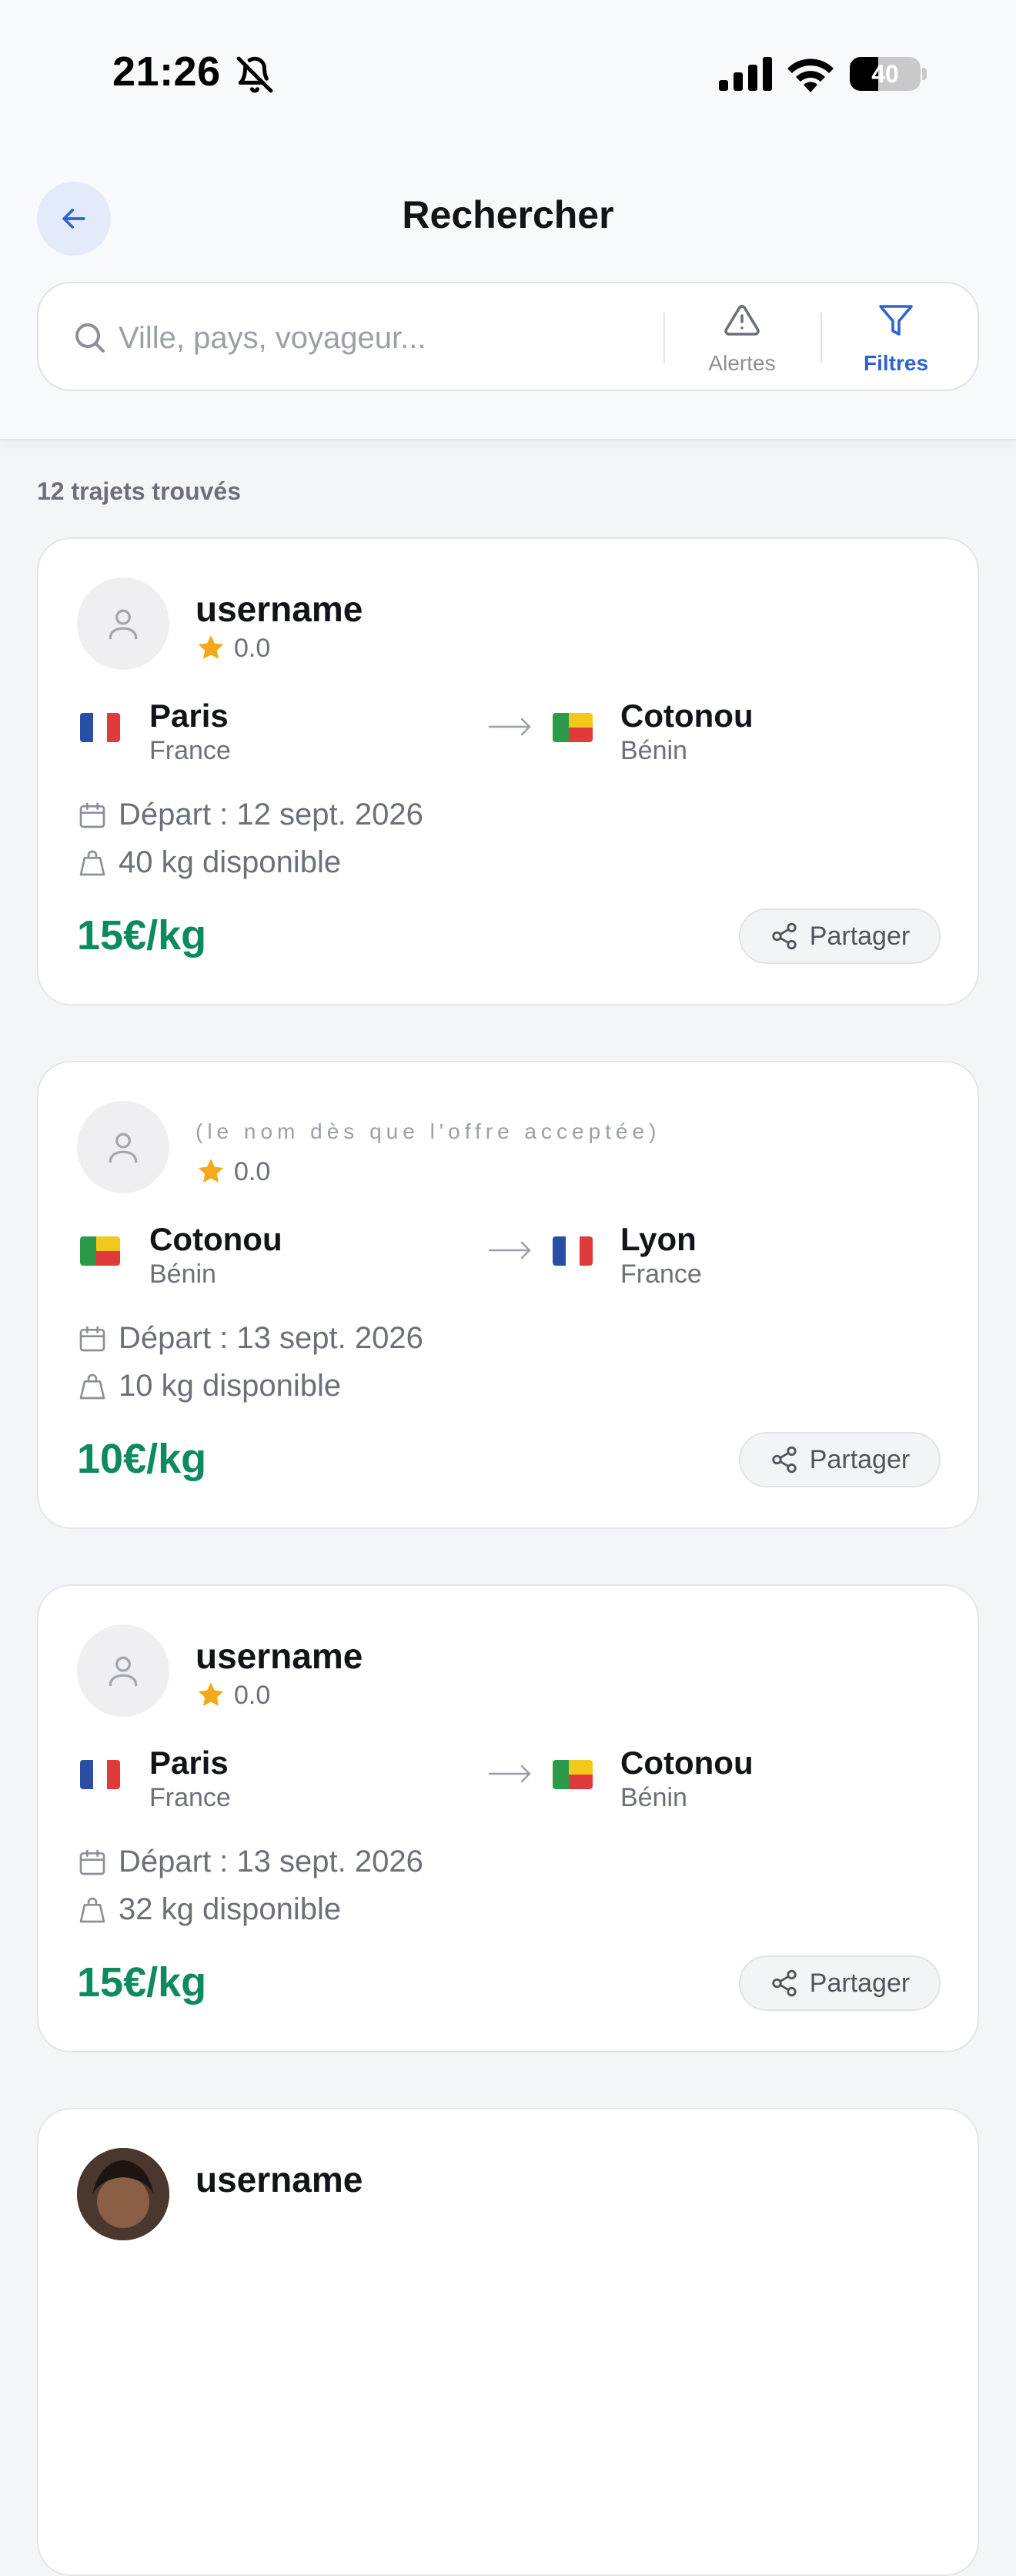  What do you see at coordinates (166, 72) in the screenshot?
I see `status-time: 21:26` at bounding box center [166, 72].